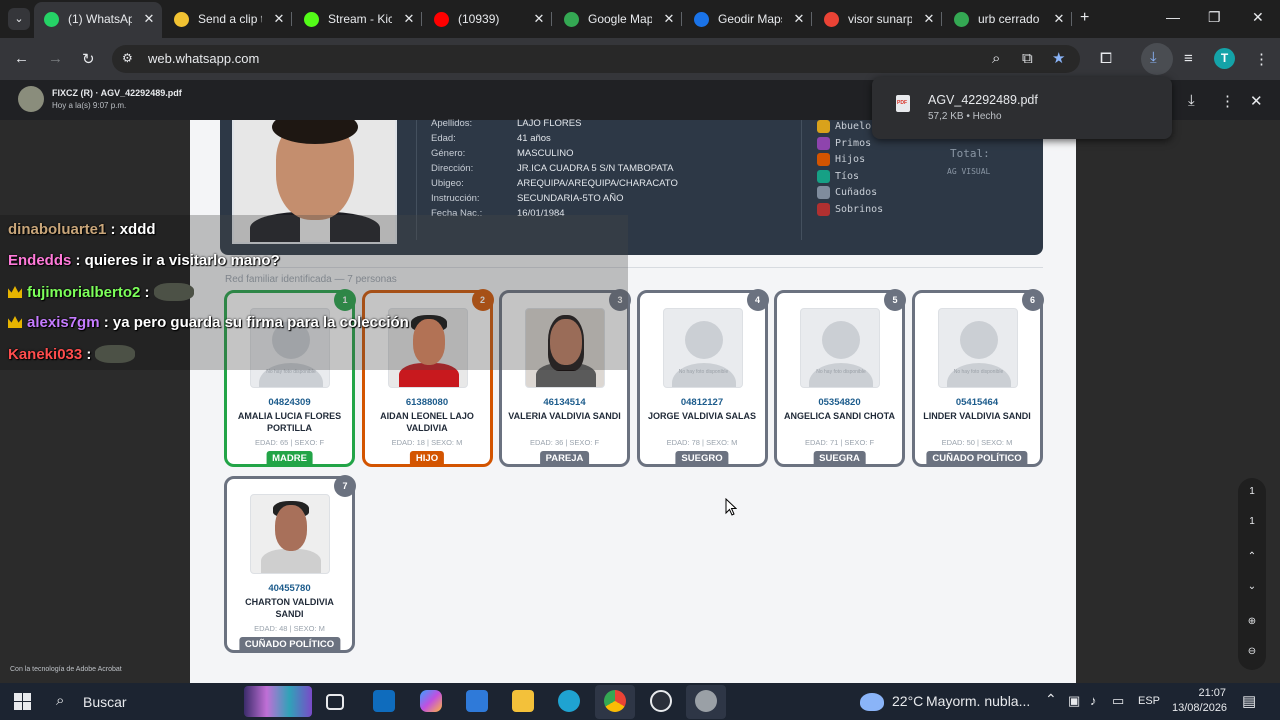  I want to click on site-info-icon: ⚙, so click(127, 58).